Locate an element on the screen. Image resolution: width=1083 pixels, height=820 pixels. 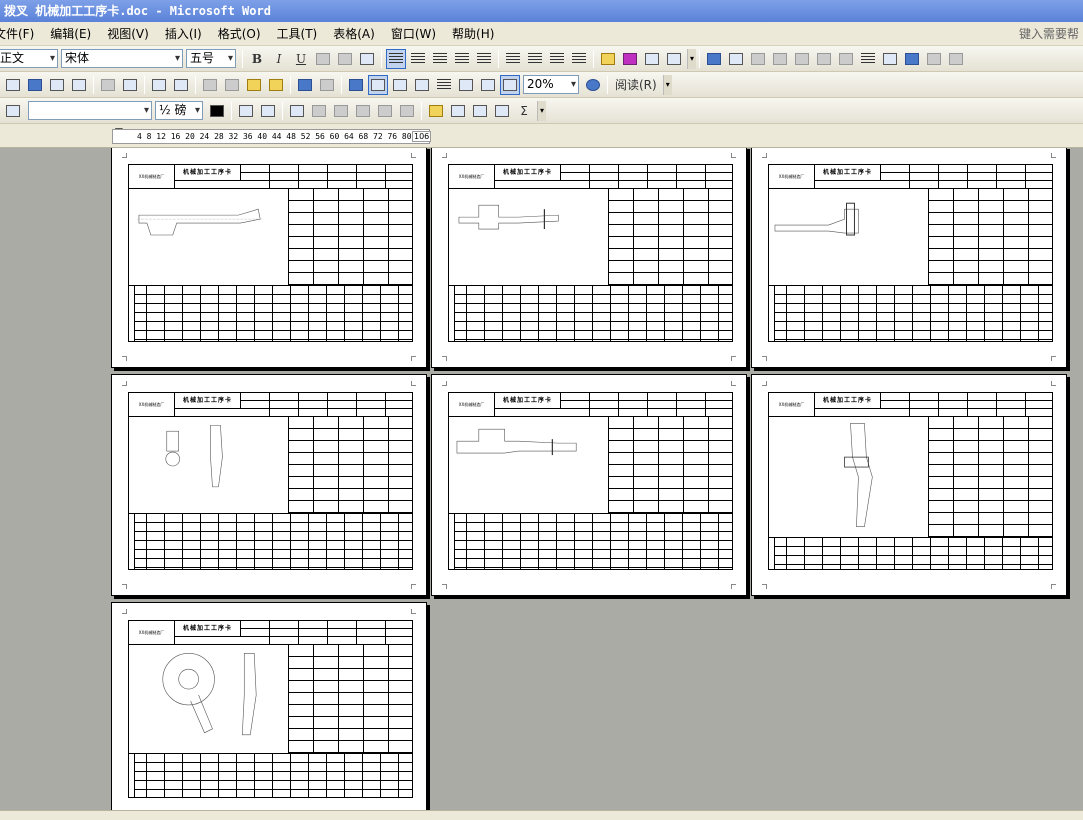
help-question-input: 键入需要帮助的问题 is located at coordinates (1049, 34).